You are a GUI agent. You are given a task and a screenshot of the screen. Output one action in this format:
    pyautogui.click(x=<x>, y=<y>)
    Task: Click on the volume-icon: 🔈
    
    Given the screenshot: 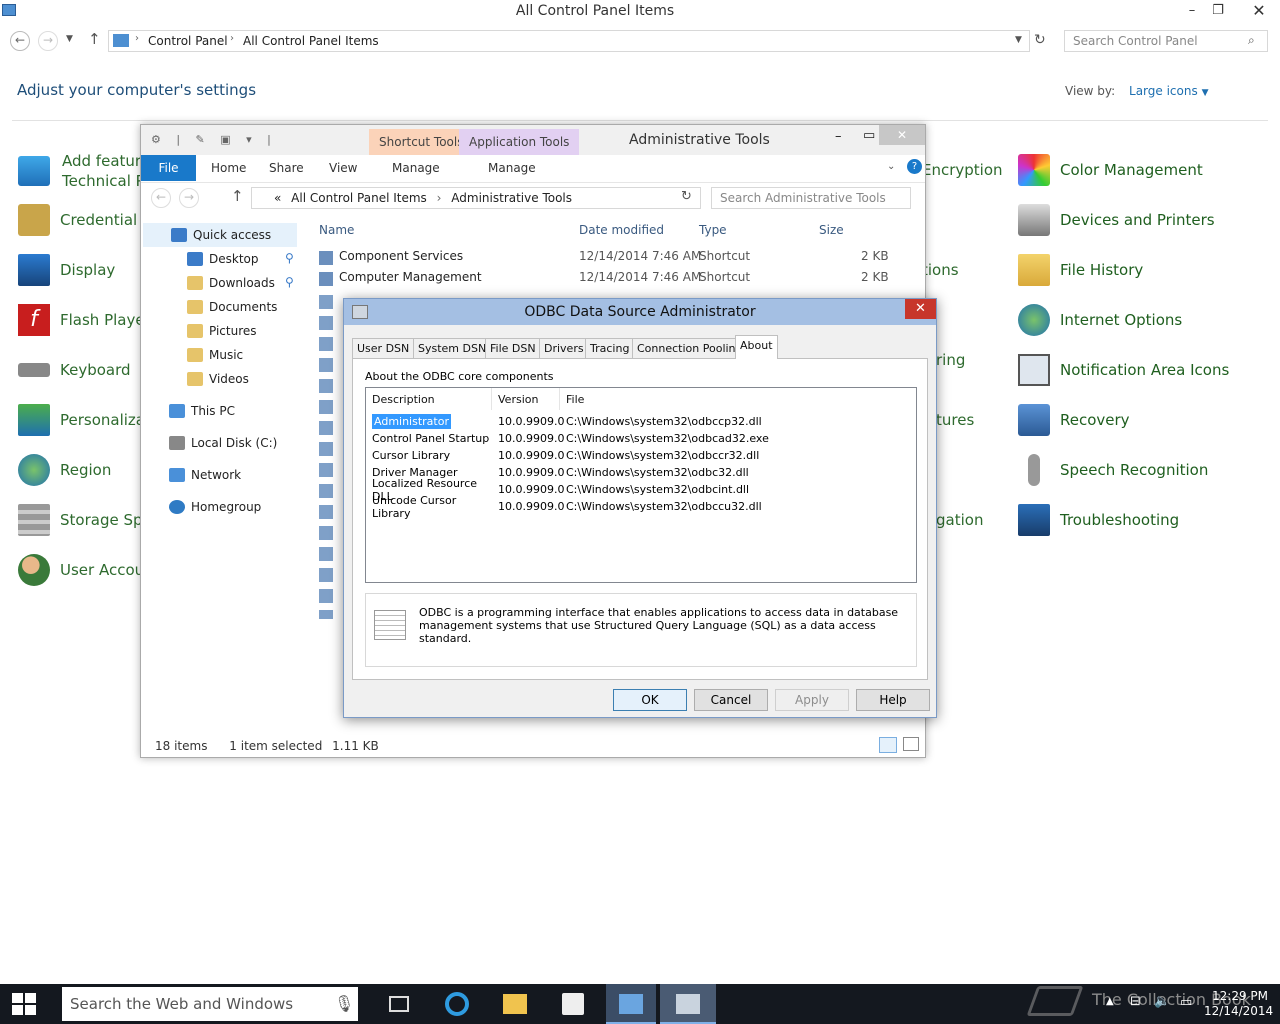 What is the action you would take?
    pyautogui.click(x=1162, y=1001)
    